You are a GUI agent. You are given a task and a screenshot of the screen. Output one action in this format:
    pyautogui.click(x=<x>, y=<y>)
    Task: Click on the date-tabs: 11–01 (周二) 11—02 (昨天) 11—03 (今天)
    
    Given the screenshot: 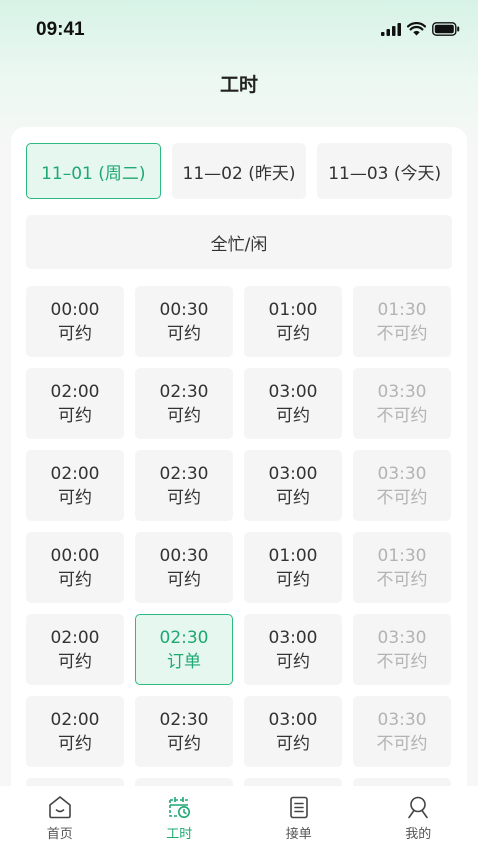 What is the action you would take?
    pyautogui.click(x=239, y=171)
    